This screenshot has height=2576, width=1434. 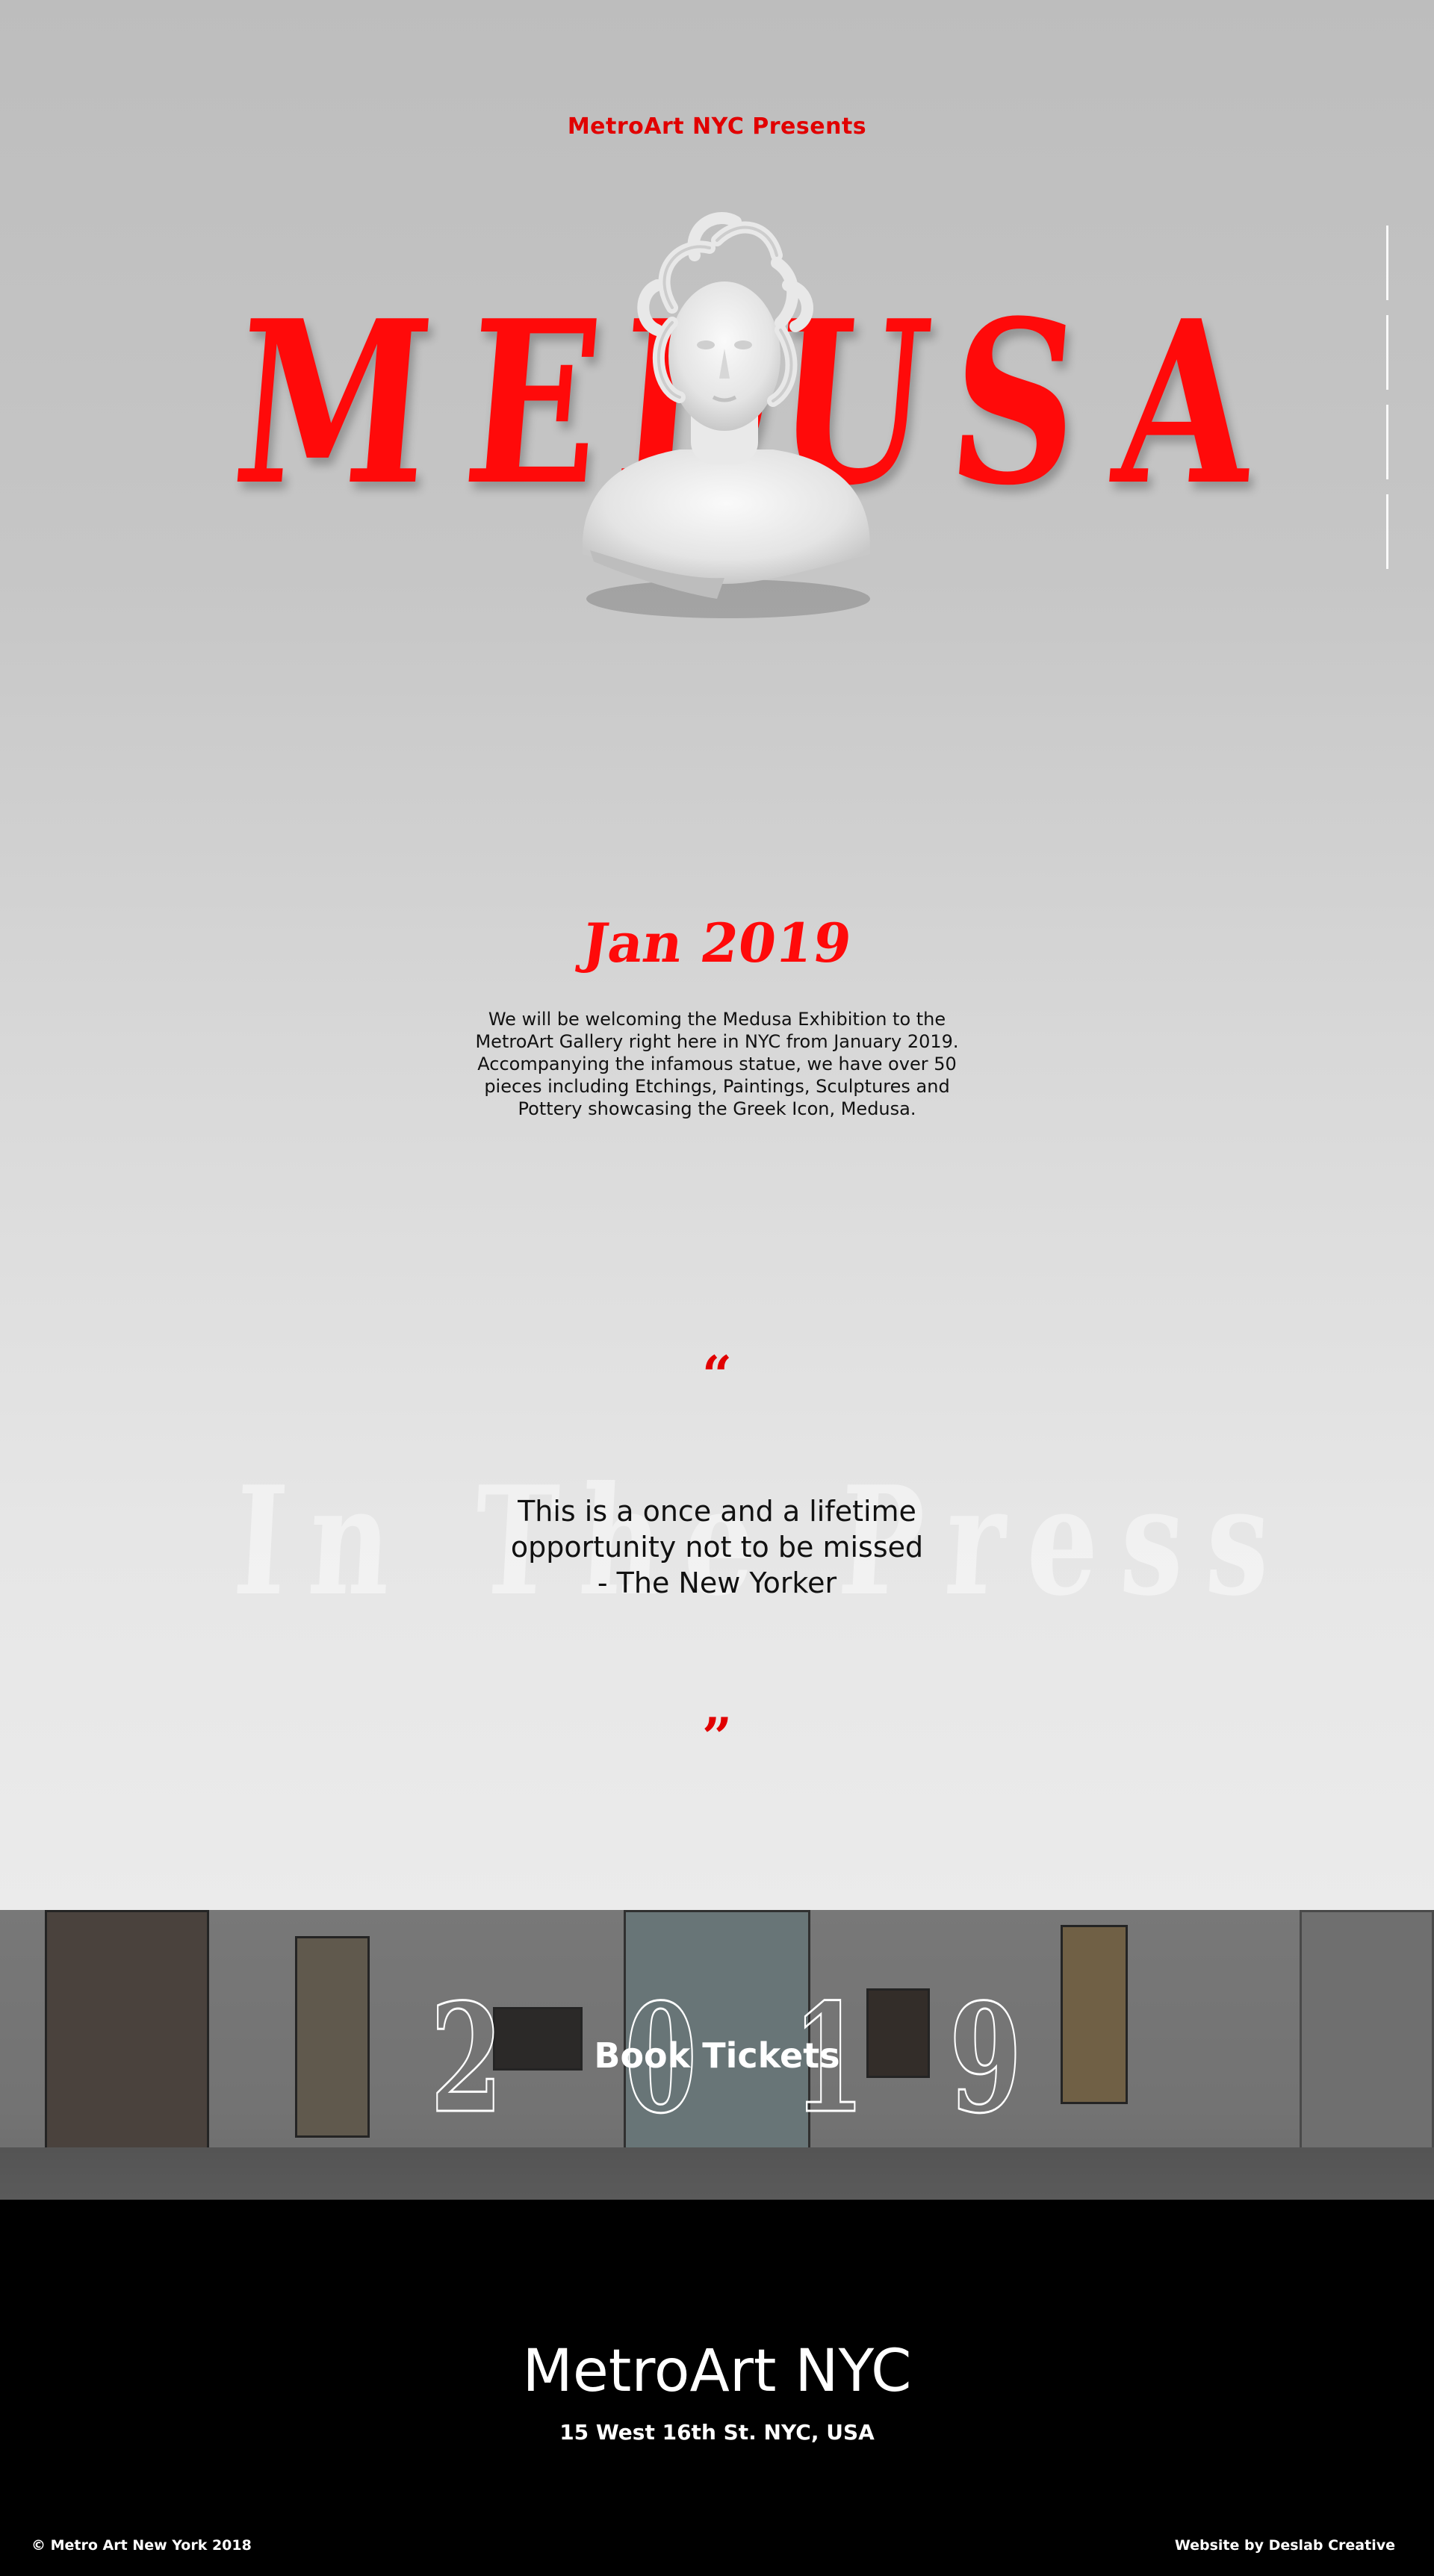 What do you see at coordinates (717, 2432) in the screenshot?
I see `footer-address: 15 West 16th St. NYC, USA` at bounding box center [717, 2432].